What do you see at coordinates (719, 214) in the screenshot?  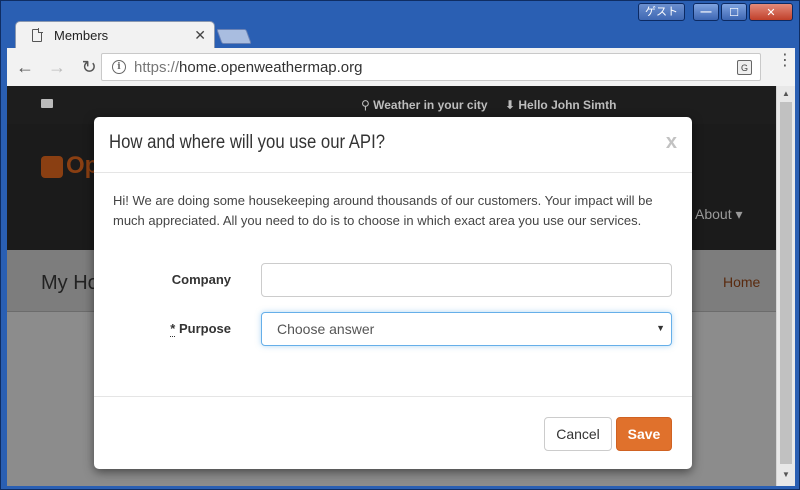 I see `nav-about: About ▾` at bounding box center [719, 214].